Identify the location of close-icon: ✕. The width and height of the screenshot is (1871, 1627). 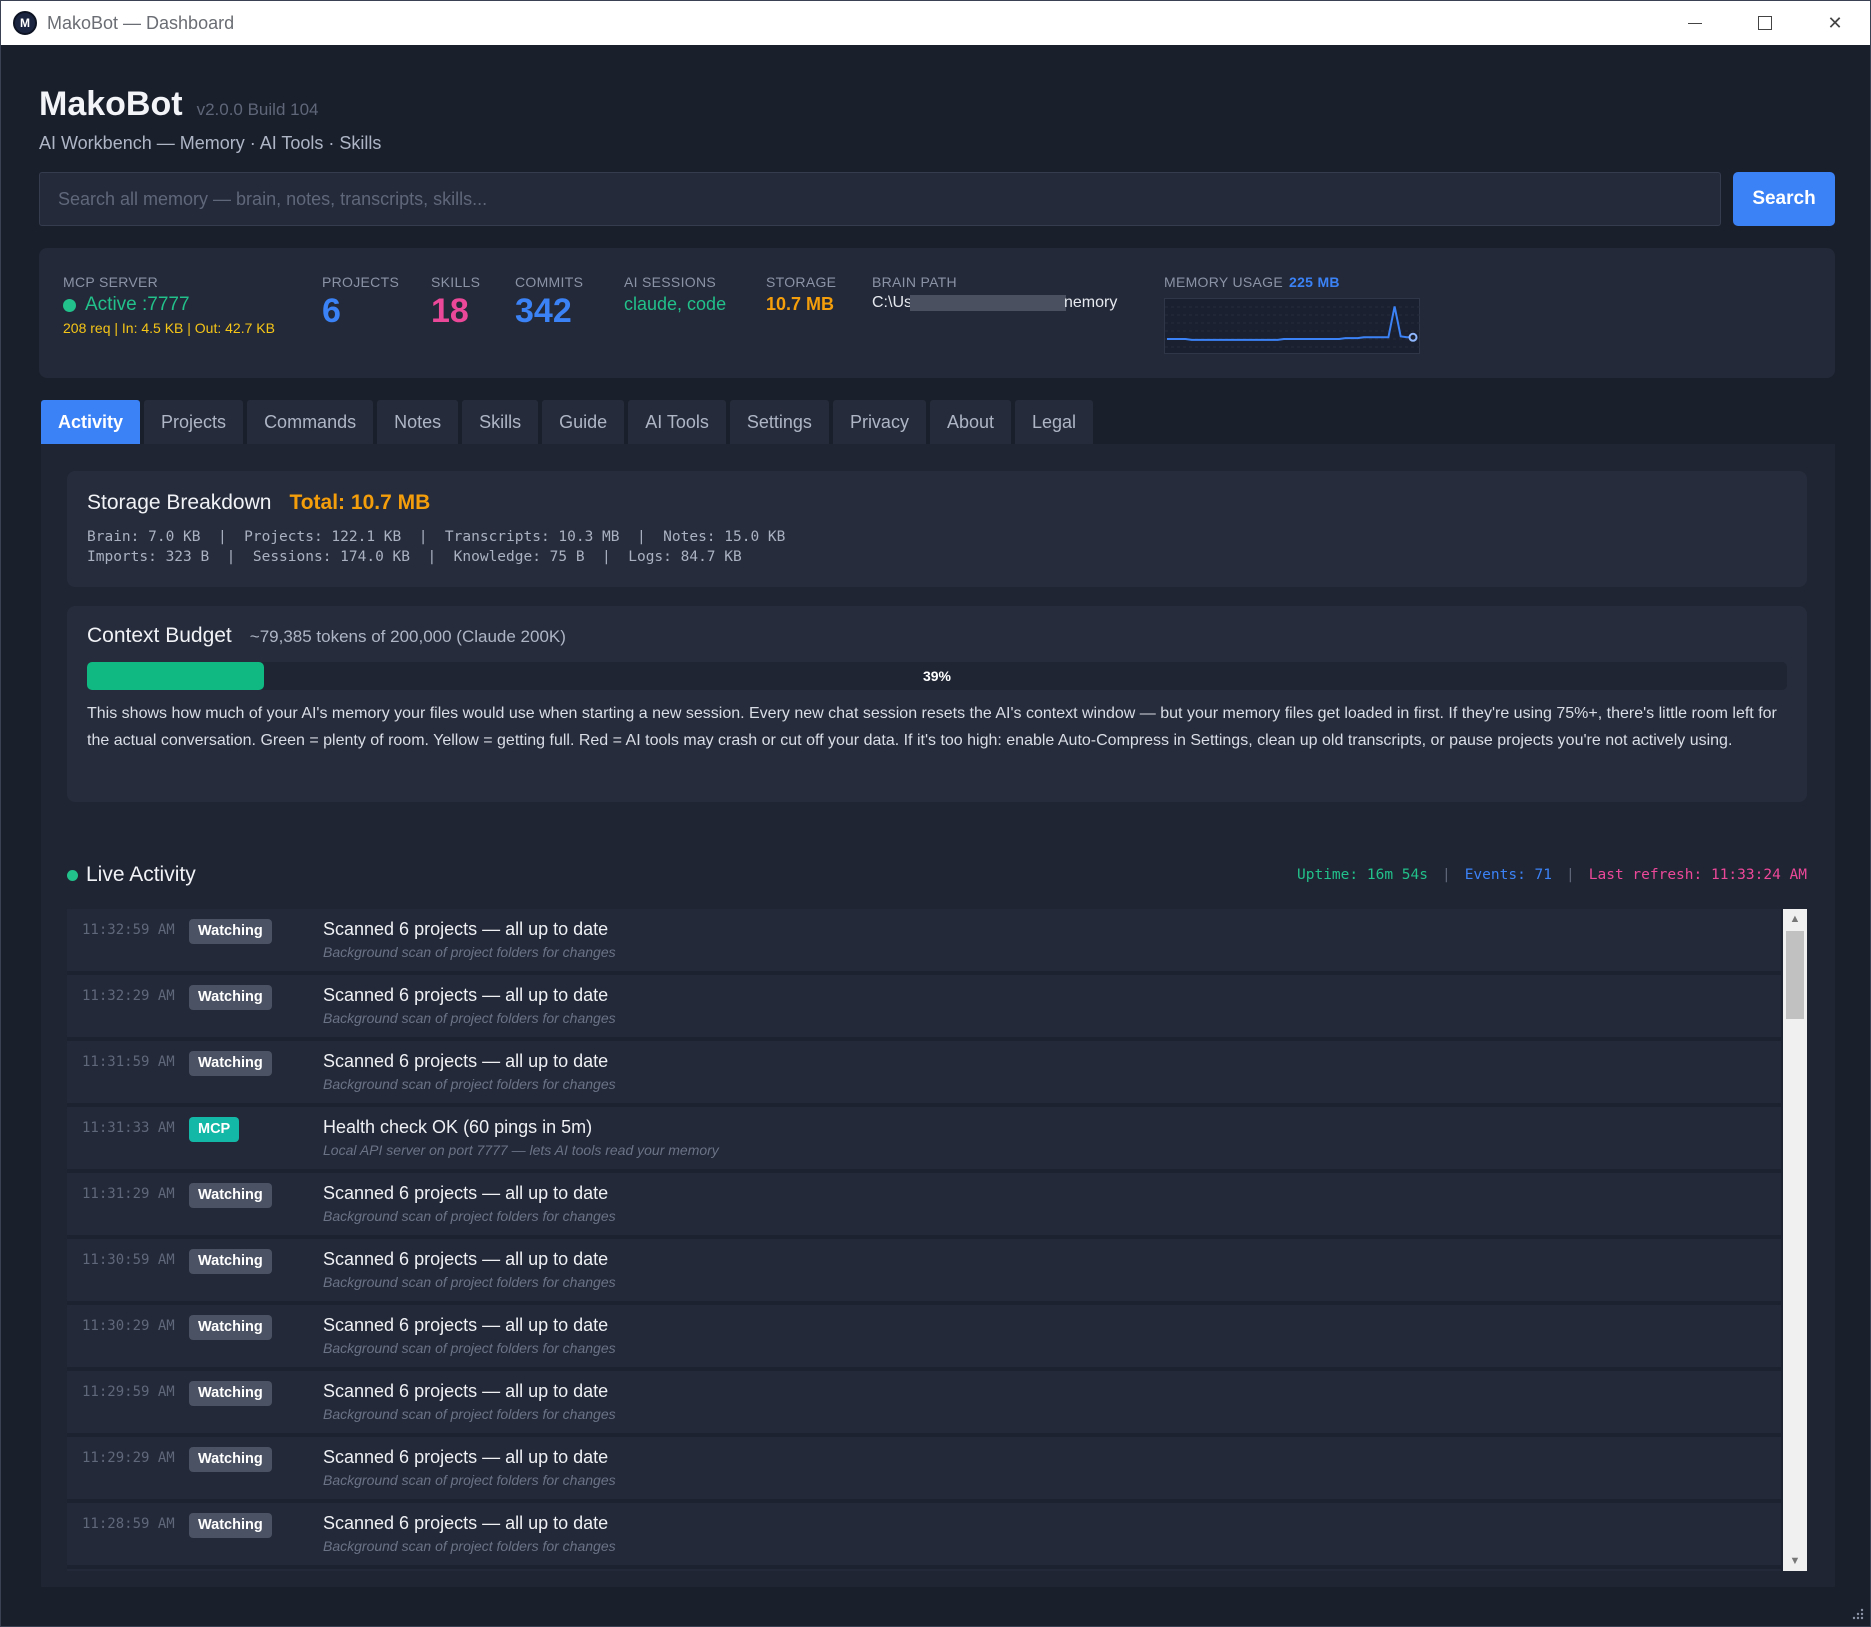
(1835, 22).